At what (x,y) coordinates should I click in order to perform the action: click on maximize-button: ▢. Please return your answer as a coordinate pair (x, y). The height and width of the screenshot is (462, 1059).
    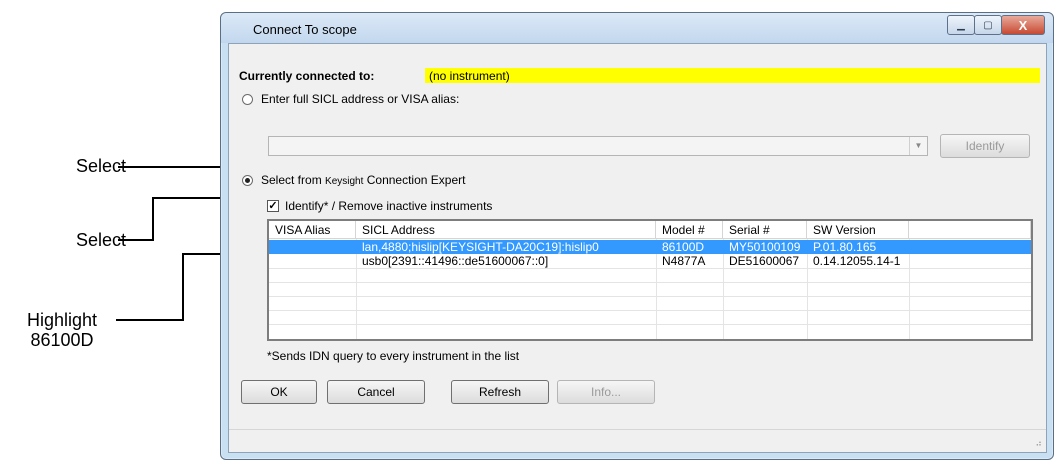
    Looking at the image, I should click on (988, 25).